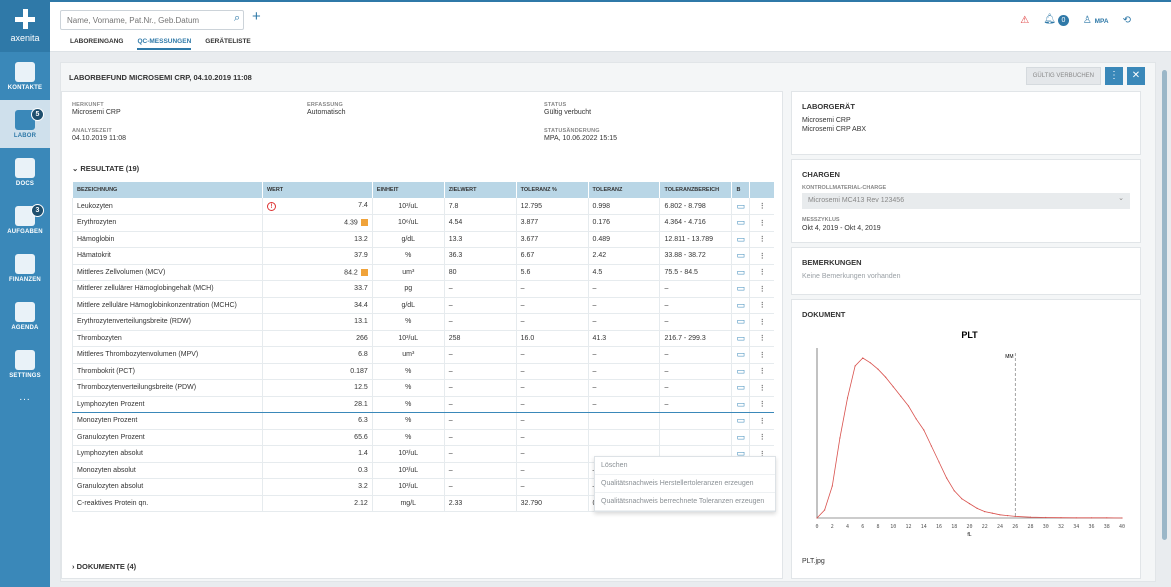 This screenshot has width=1171, height=587. Describe the element at coordinates (1114, 76) in the screenshot. I see `more-options-button: ⋮` at that location.